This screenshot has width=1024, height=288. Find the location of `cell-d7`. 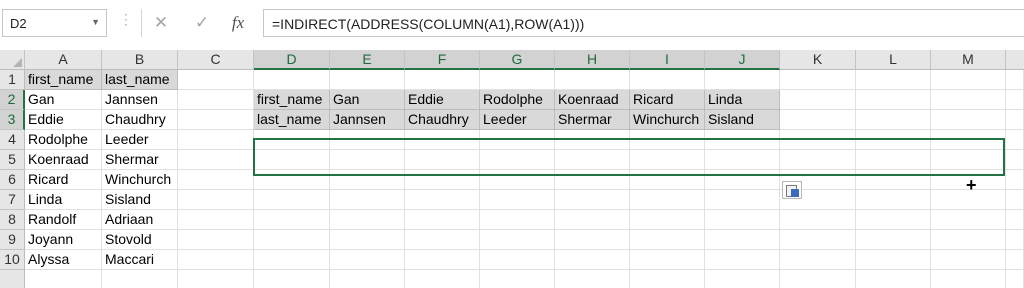

cell-d7 is located at coordinates (292, 200).